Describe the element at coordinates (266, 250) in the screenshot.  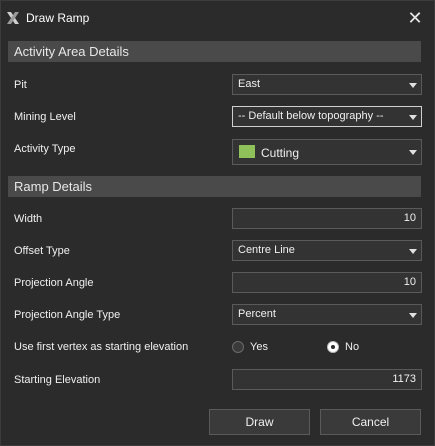
I see `offset-type-value: Centre Line` at that location.